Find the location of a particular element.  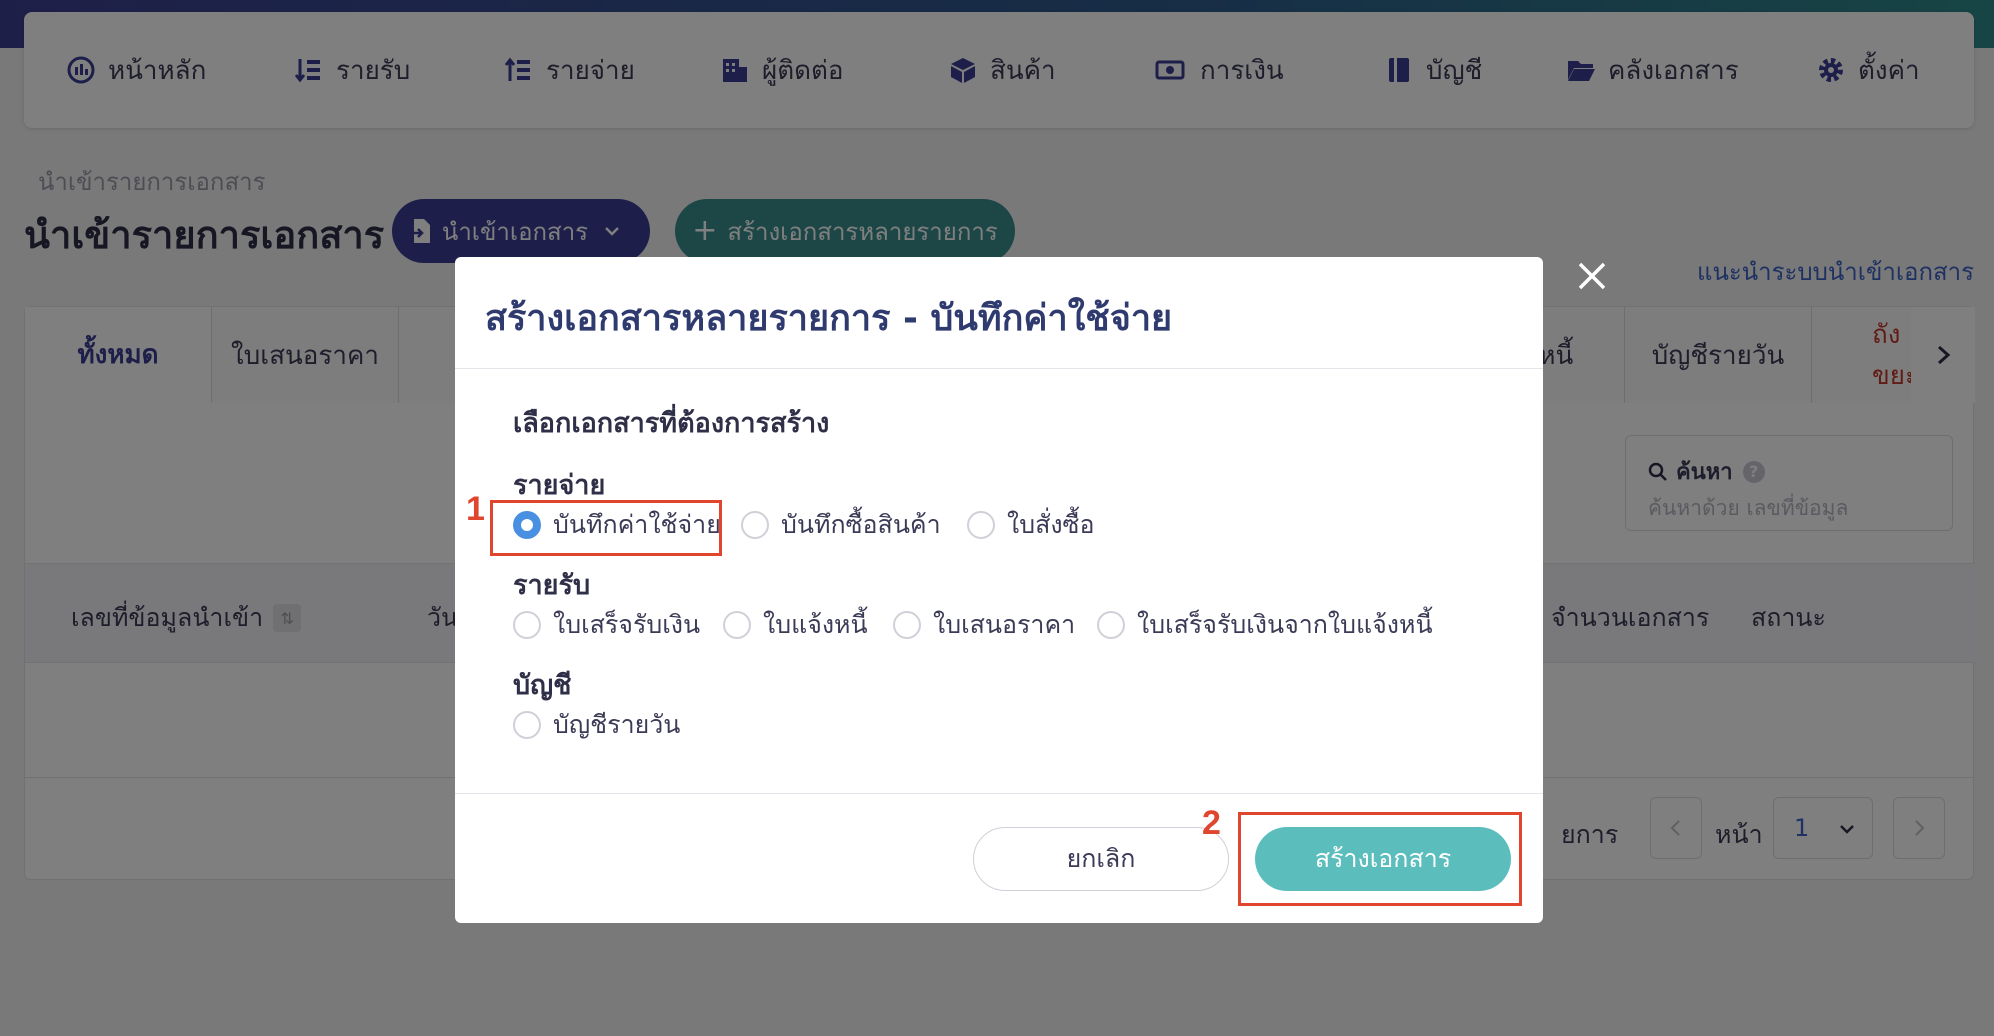

radio-label: ใบเสนอราคา is located at coordinates (1004, 624).